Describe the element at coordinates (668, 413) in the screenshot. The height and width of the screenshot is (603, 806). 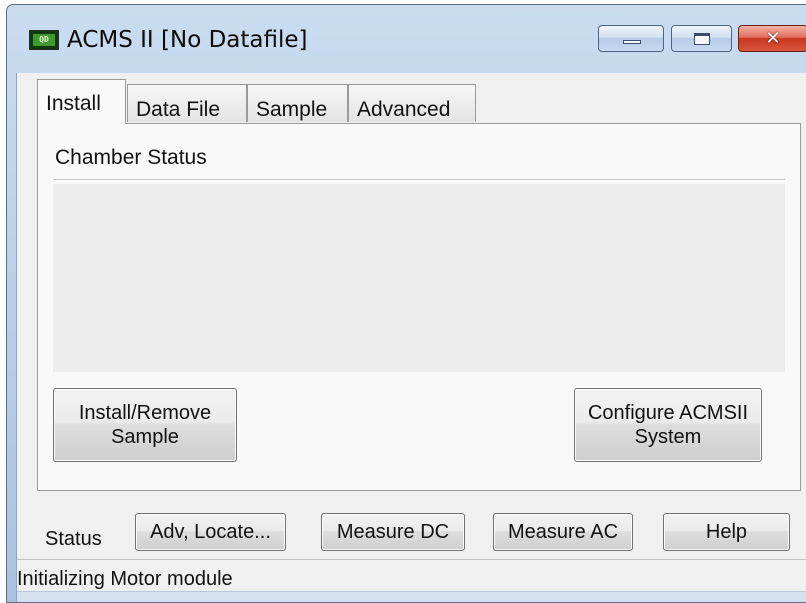
I see `configure-line1: Configure ACMSII` at that location.